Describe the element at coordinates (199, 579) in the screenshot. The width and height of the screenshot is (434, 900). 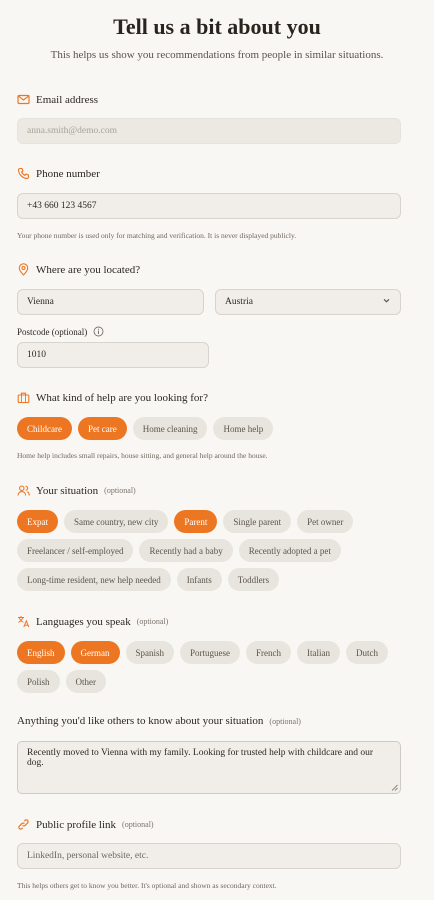
I see `chip-option: Infants` at that location.